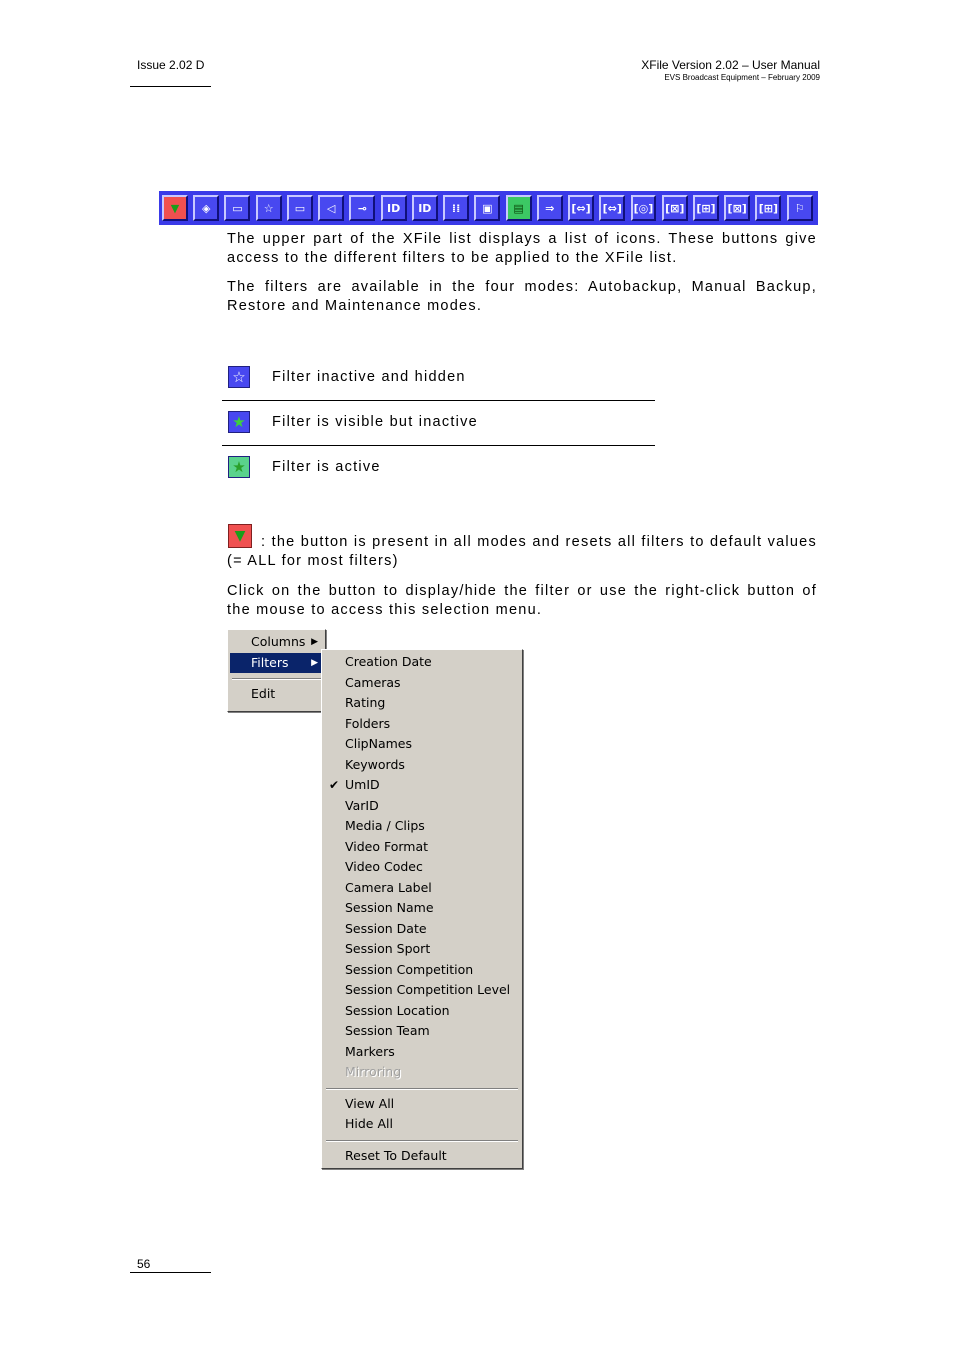 Image resolution: width=954 pixels, height=1350 pixels. I want to click on filter-option-reset-to-default: Reset To Default, so click(422, 1156).